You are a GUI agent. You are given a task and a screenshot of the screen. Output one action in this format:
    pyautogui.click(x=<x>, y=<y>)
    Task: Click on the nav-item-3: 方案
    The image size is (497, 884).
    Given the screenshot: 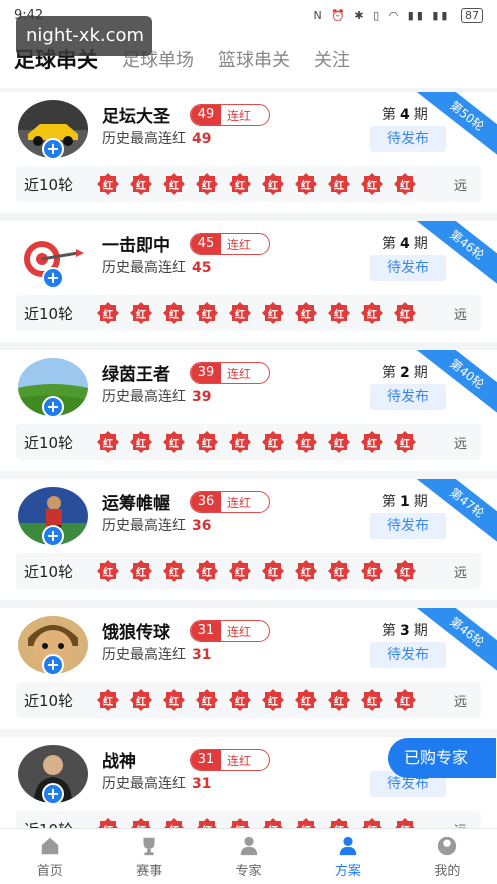 What is the action you would take?
    pyautogui.click(x=347, y=856)
    